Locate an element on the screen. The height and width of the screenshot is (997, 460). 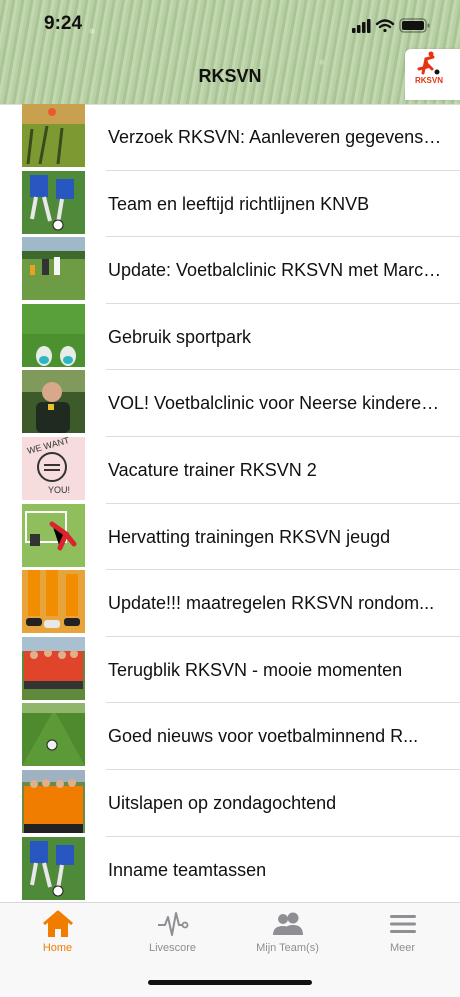
status-icons is located at coordinates (391, 25).